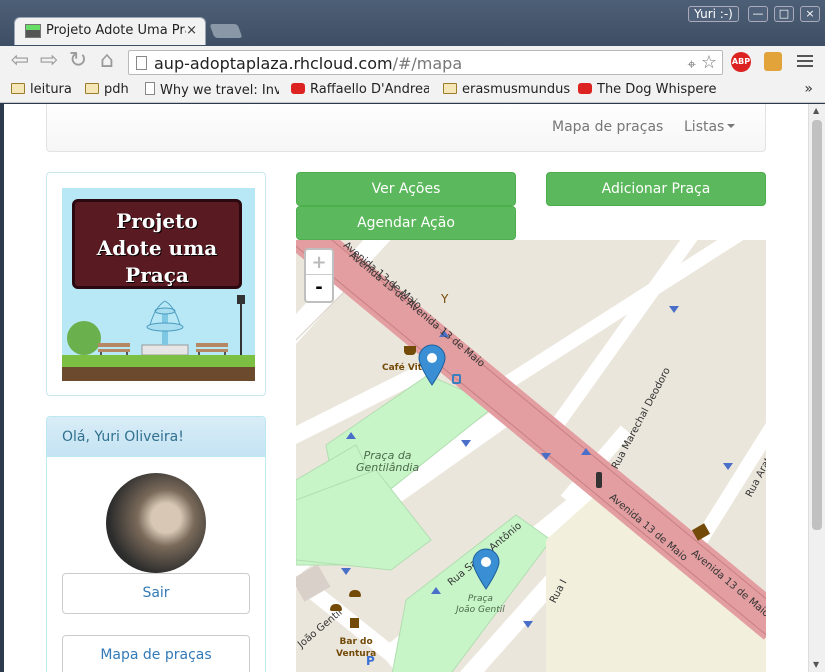 This screenshot has width=825, height=672. What do you see at coordinates (406, 189) in the screenshot?
I see `see-actions-button: Ver Ações` at bounding box center [406, 189].